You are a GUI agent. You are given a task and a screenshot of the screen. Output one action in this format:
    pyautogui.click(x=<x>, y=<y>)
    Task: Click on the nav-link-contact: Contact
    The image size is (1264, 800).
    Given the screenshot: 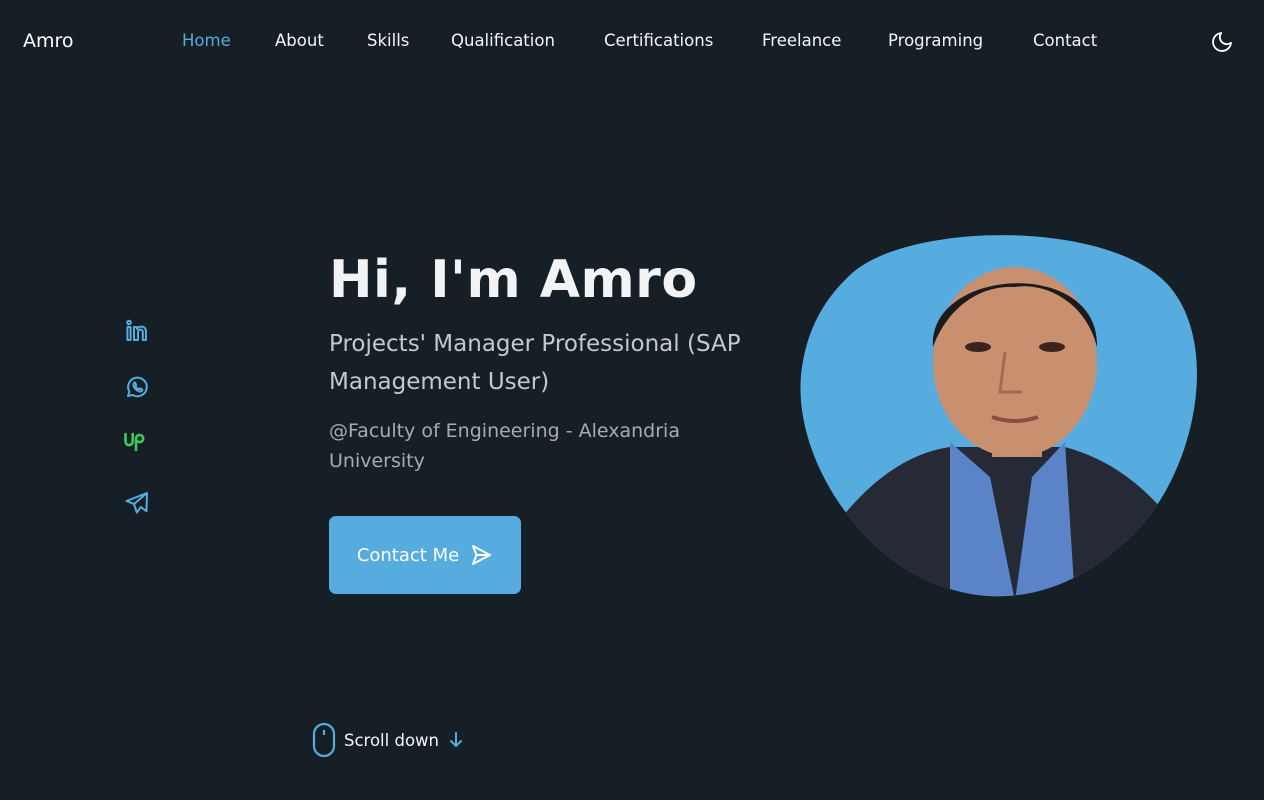 What is the action you would take?
    pyautogui.click(x=1065, y=40)
    